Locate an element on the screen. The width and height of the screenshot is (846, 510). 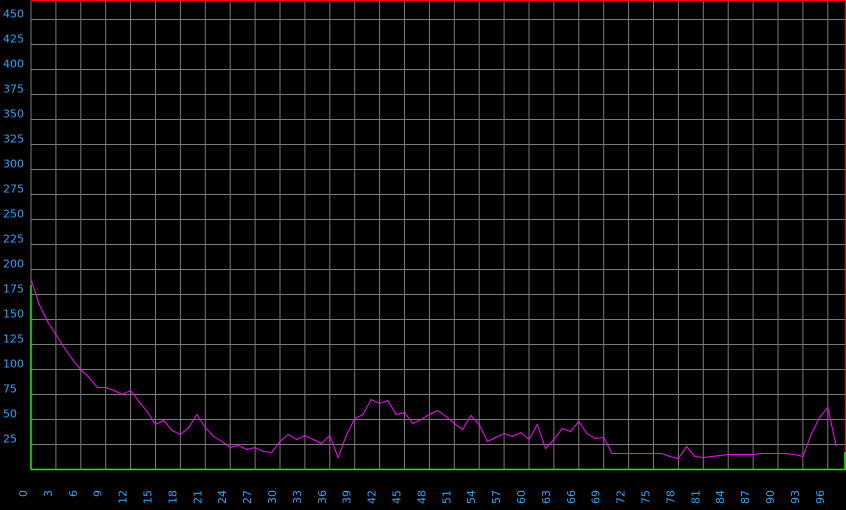
x-tick-label: 33 is located at coordinates (297, 497).